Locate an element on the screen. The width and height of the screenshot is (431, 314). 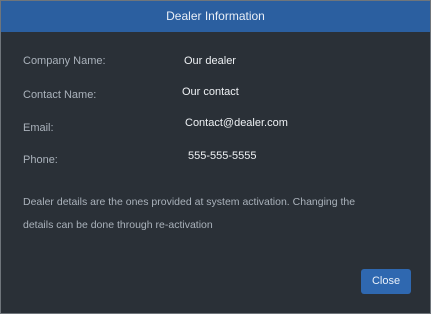
phone-value: 555-555-5555 is located at coordinates (222, 156).